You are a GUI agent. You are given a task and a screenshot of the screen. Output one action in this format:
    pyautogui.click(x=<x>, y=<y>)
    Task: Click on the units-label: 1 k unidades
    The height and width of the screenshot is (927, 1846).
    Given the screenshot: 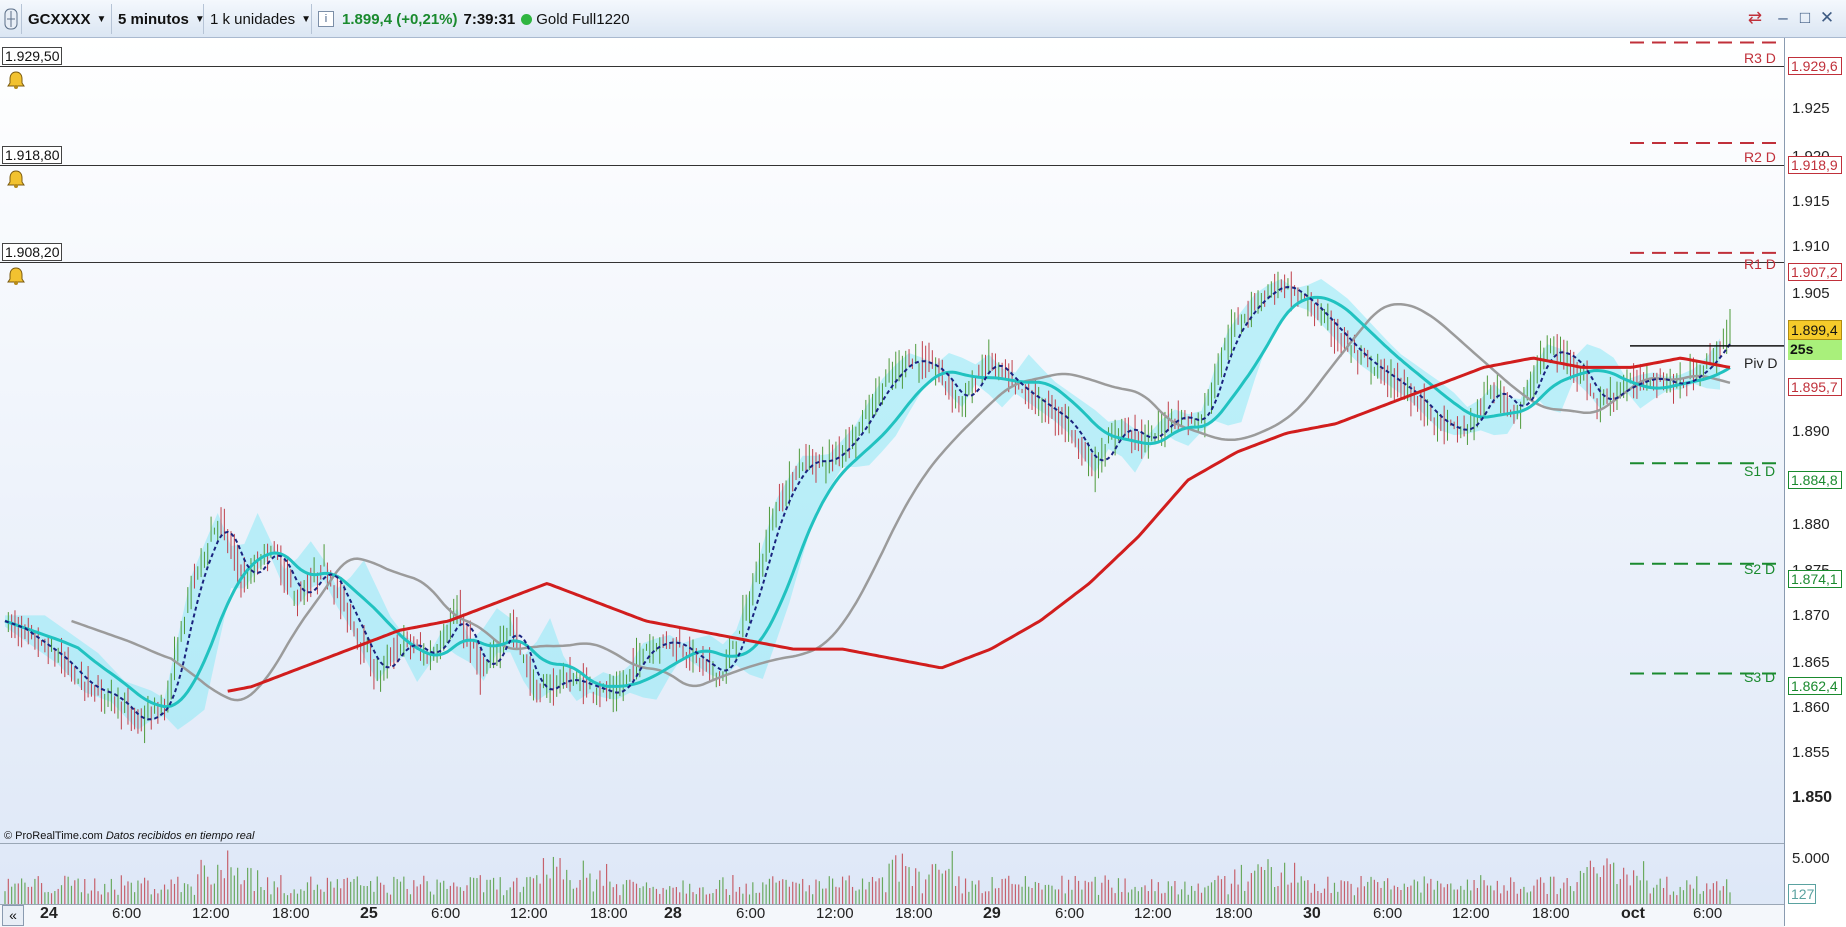 What is the action you would take?
    pyautogui.click(x=253, y=19)
    